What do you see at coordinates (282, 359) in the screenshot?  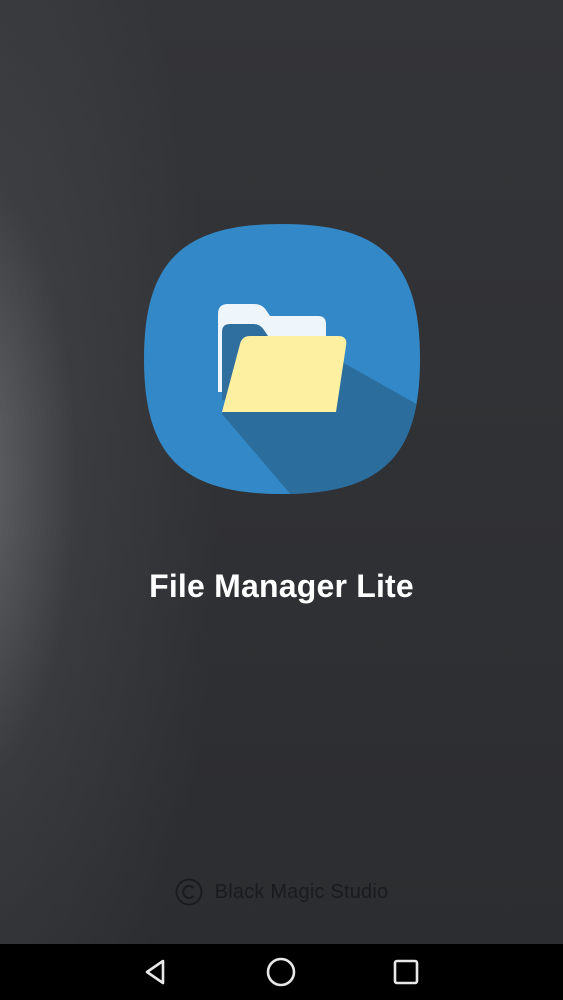 I see `folder-open-icon` at bounding box center [282, 359].